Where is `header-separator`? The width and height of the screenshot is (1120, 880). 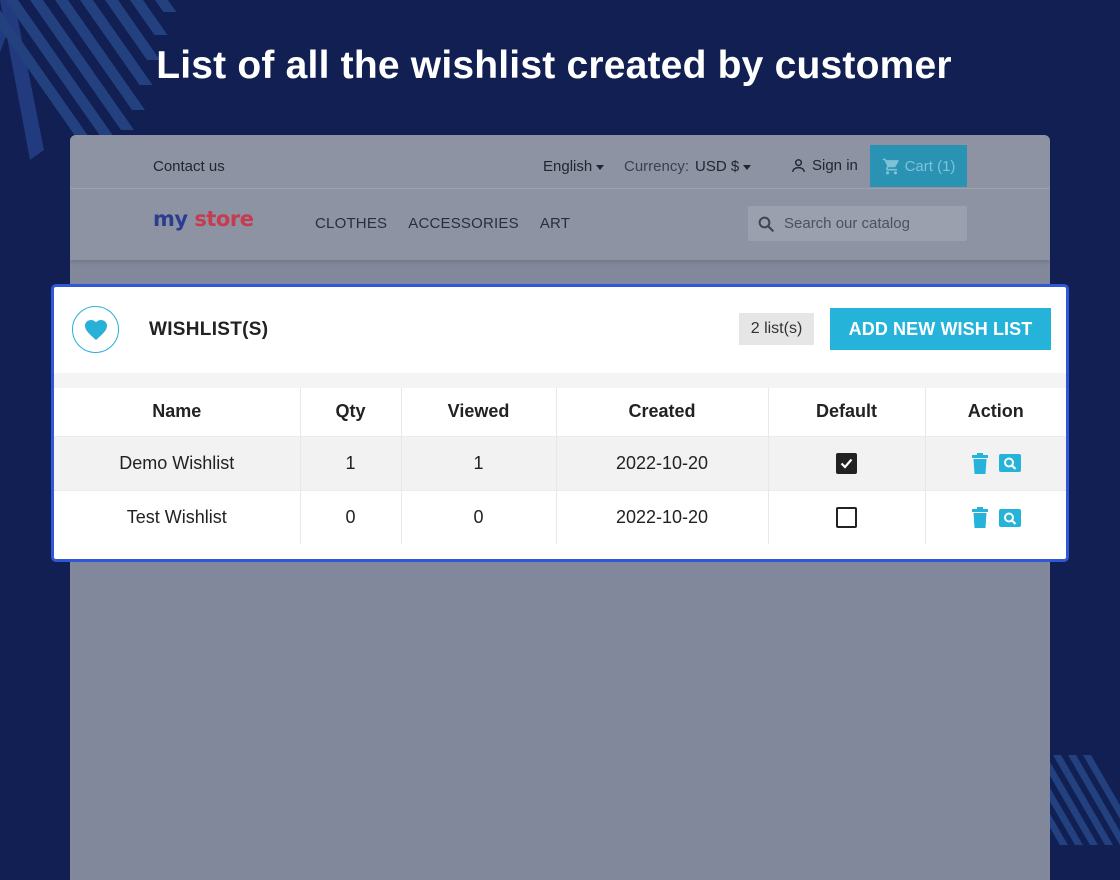 header-separator is located at coordinates (560, 380).